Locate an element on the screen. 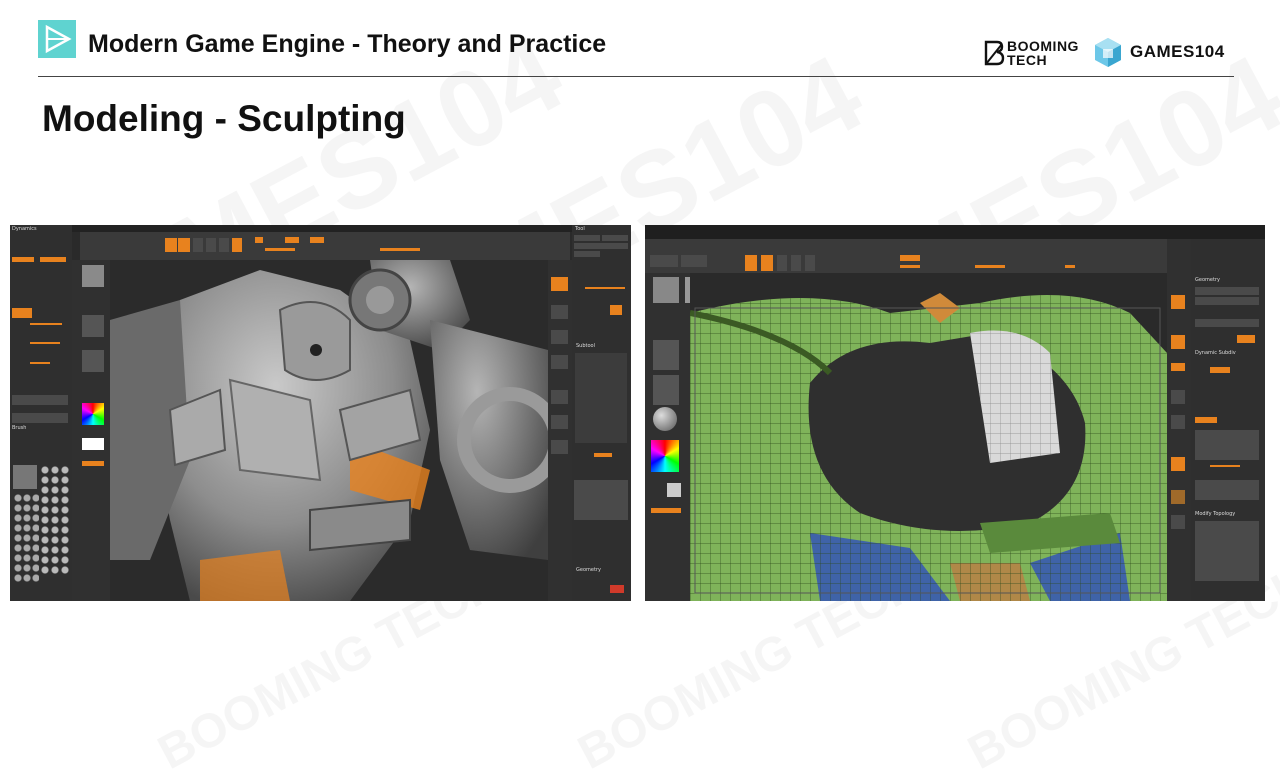  brush-panel-title: Brush is located at coordinates (19, 428).